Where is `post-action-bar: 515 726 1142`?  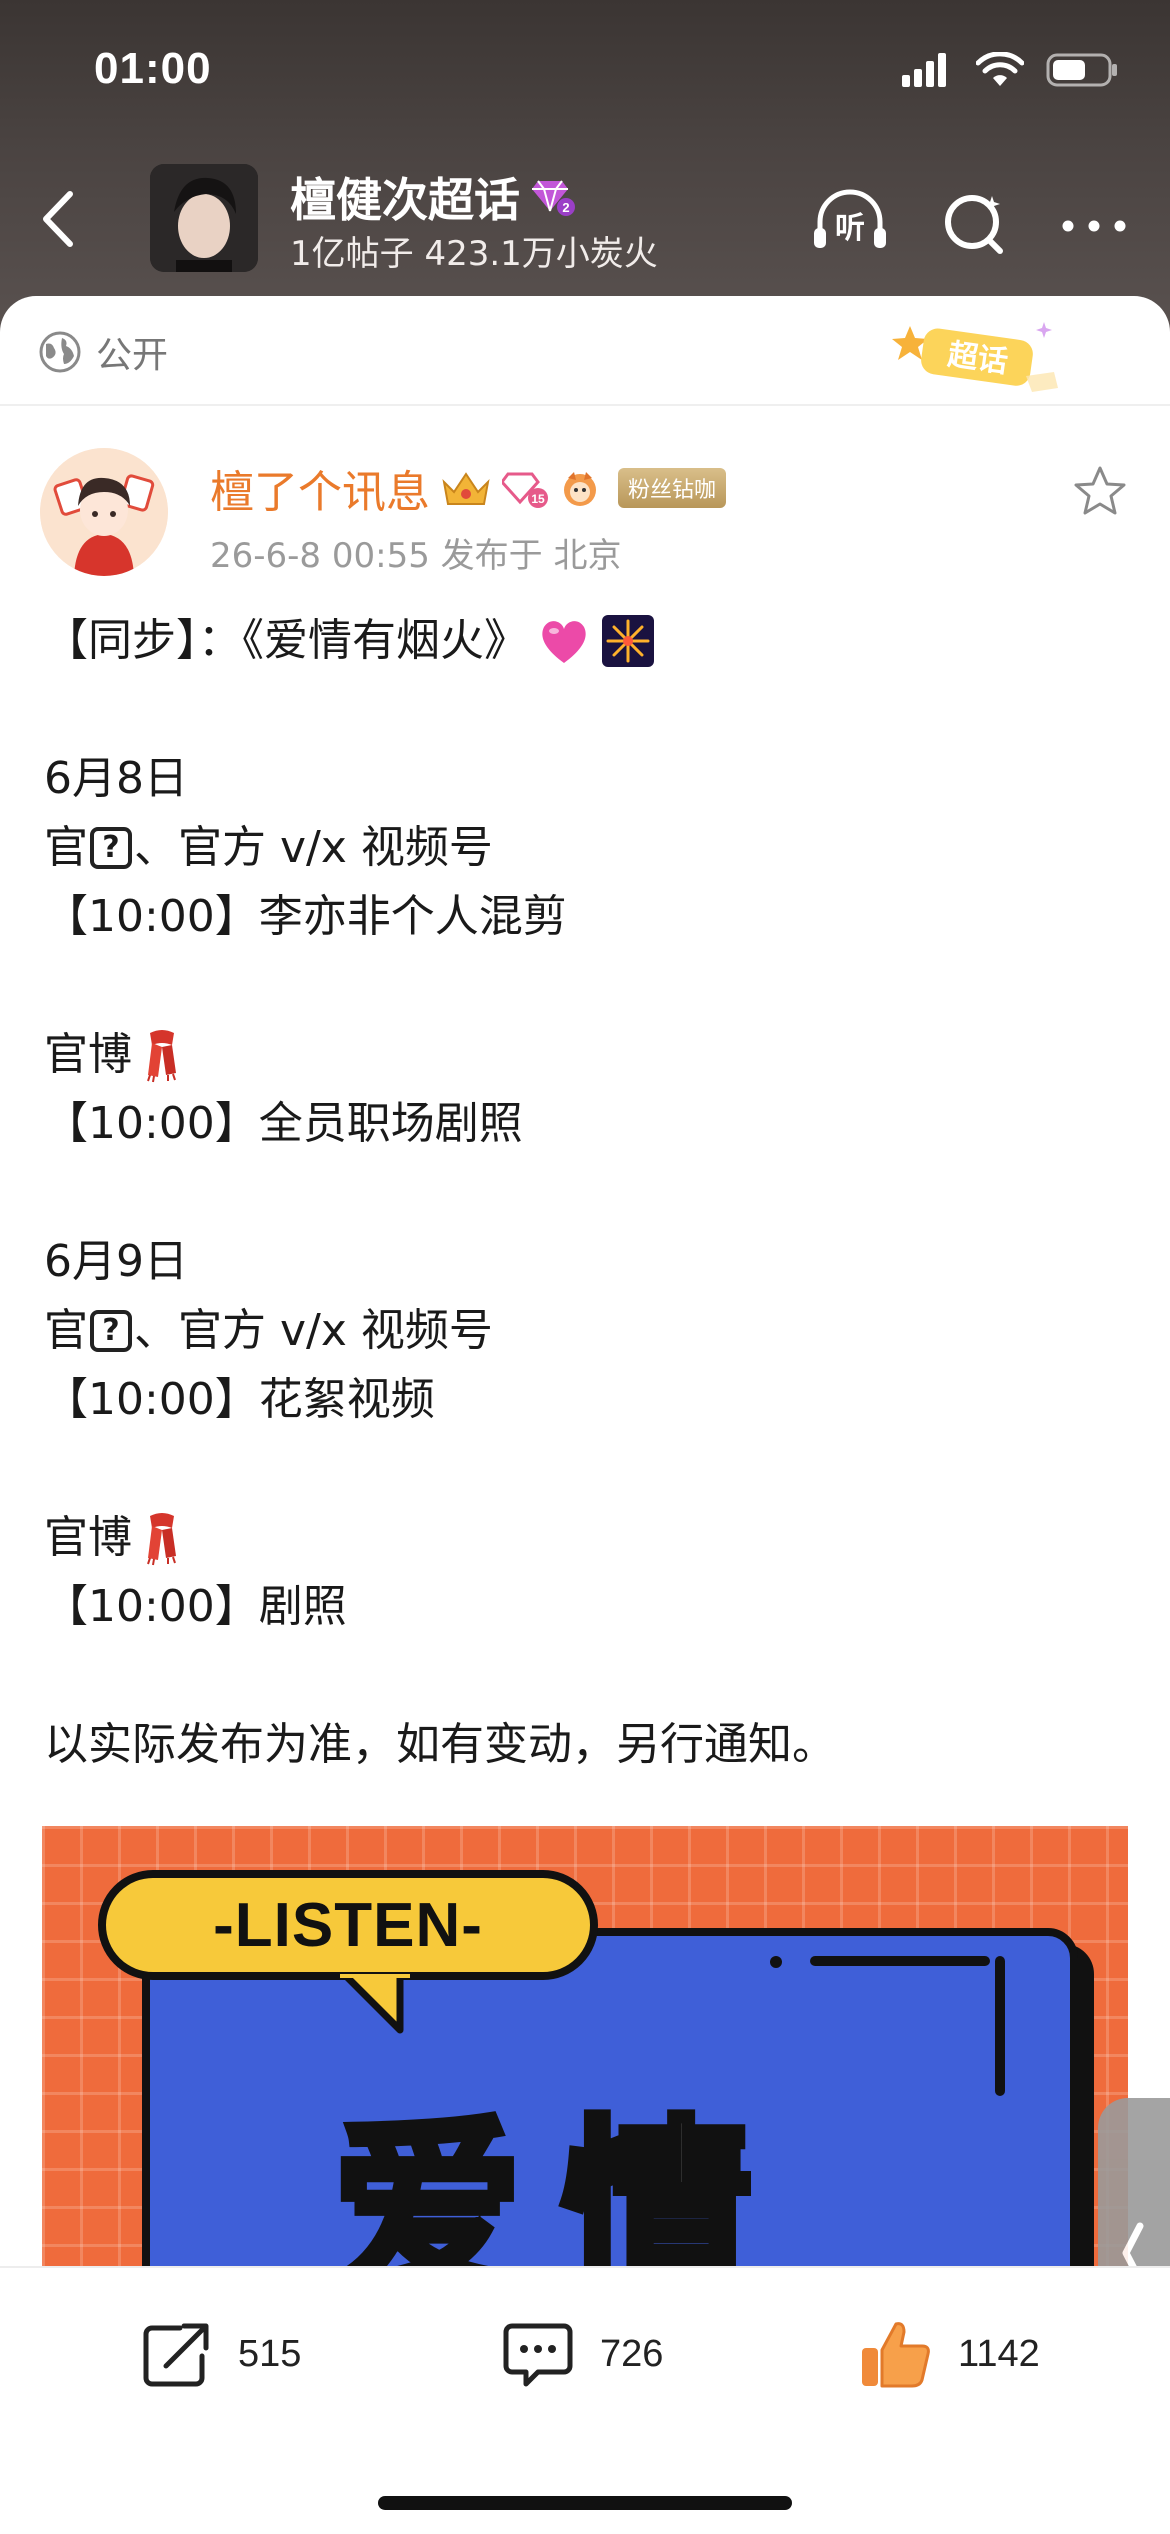 post-action-bar: 515 726 1142 is located at coordinates (585, 2400).